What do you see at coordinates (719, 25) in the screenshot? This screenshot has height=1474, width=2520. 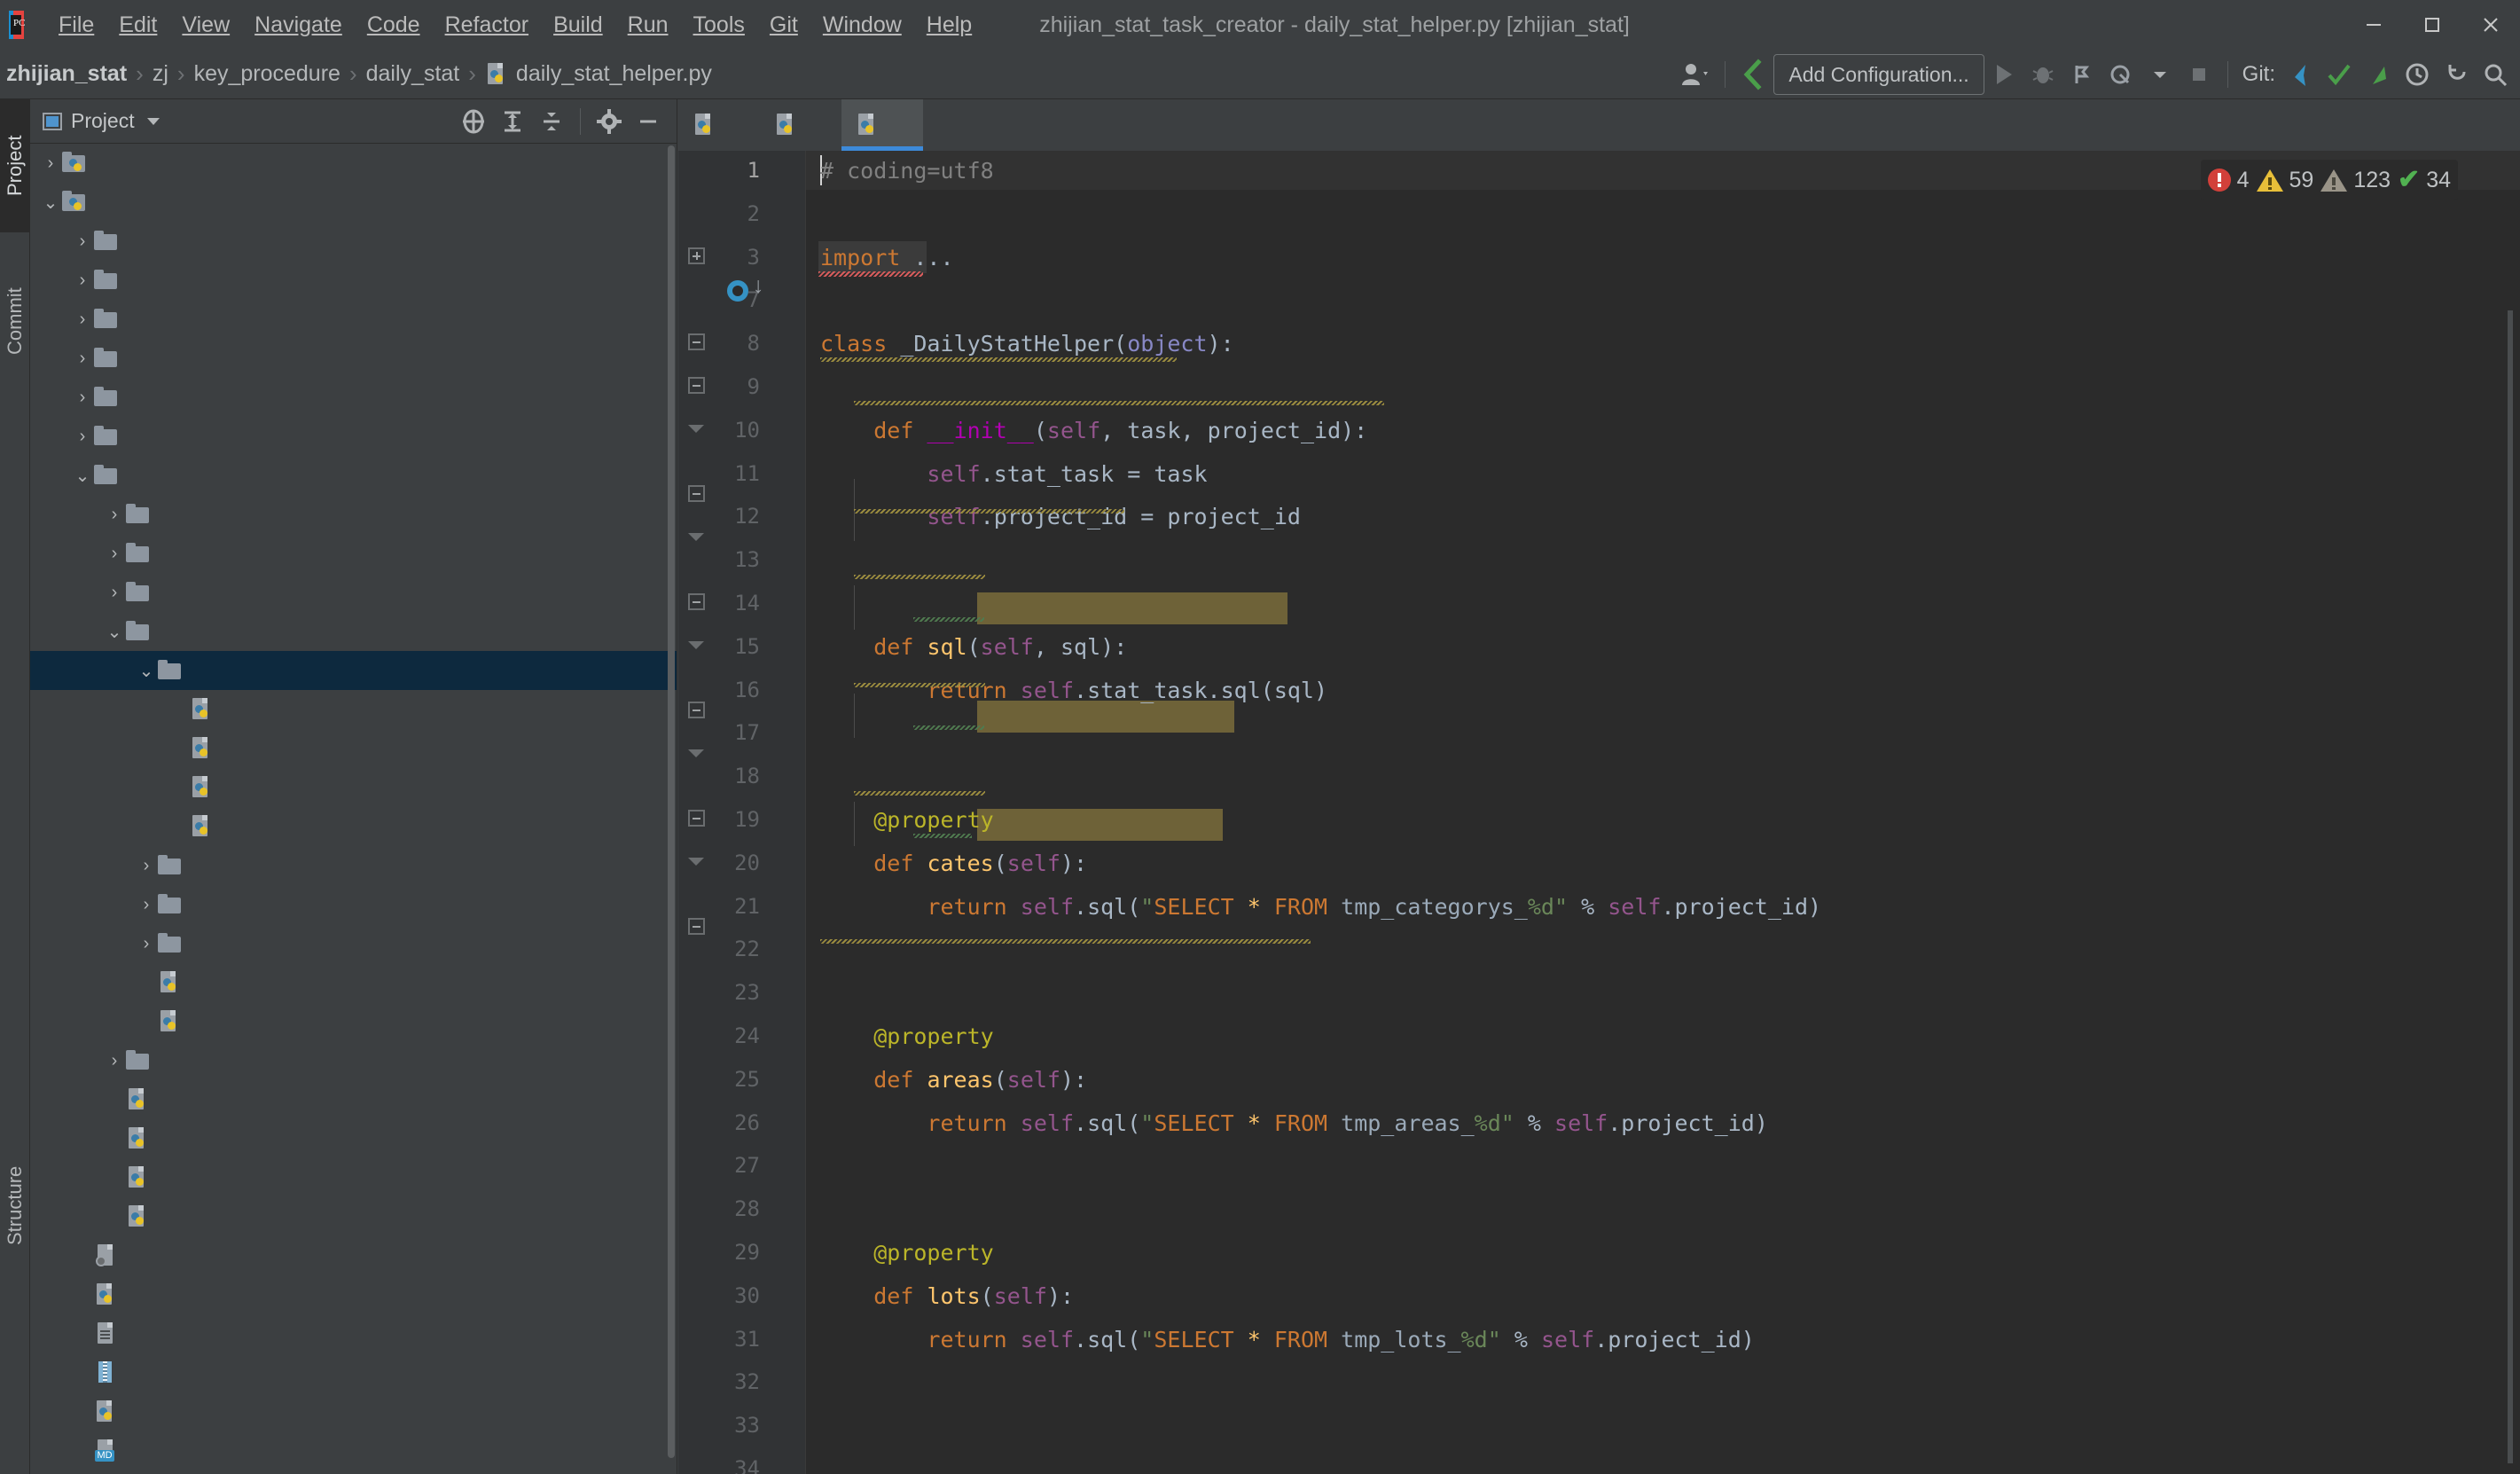 I see `menu-tools: Tools` at bounding box center [719, 25].